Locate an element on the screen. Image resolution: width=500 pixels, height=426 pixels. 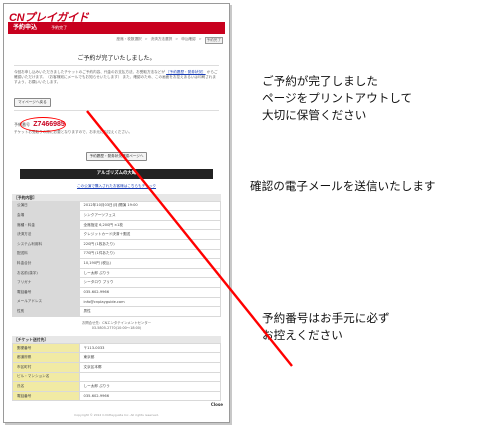
booking-row: システム利用料 220円 (1枚あたり) is located at coordinates (117, 244).